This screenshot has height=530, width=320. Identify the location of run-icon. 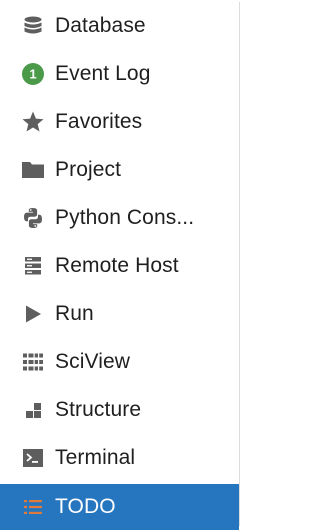
(33, 314).